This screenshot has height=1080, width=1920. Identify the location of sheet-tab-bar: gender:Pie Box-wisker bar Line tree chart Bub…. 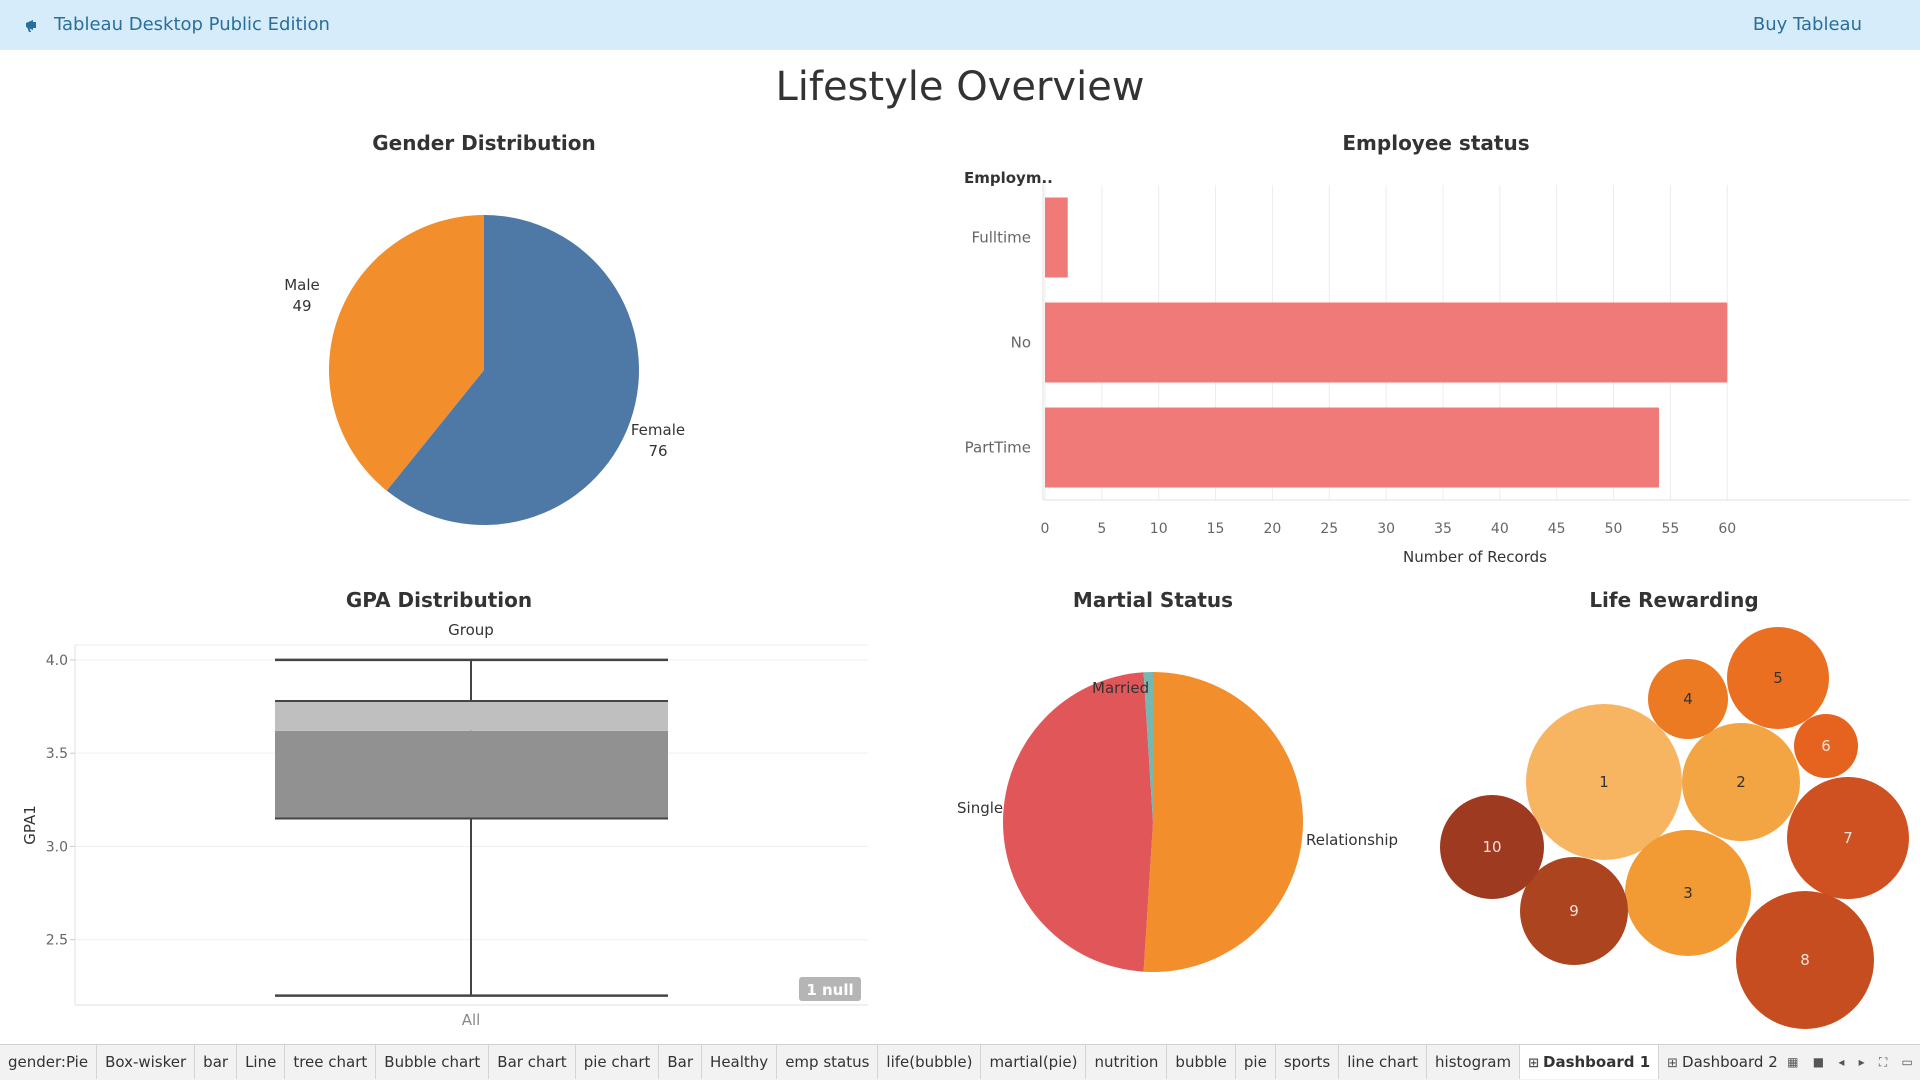
(960, 1062).